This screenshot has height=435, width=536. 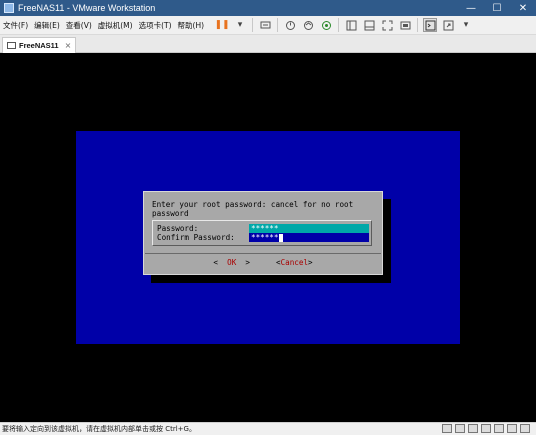 What do you see at coordinates (15, 25) in the screenshot?
I see `menu-file: 文件(F)` at bounding box center [15, 25].